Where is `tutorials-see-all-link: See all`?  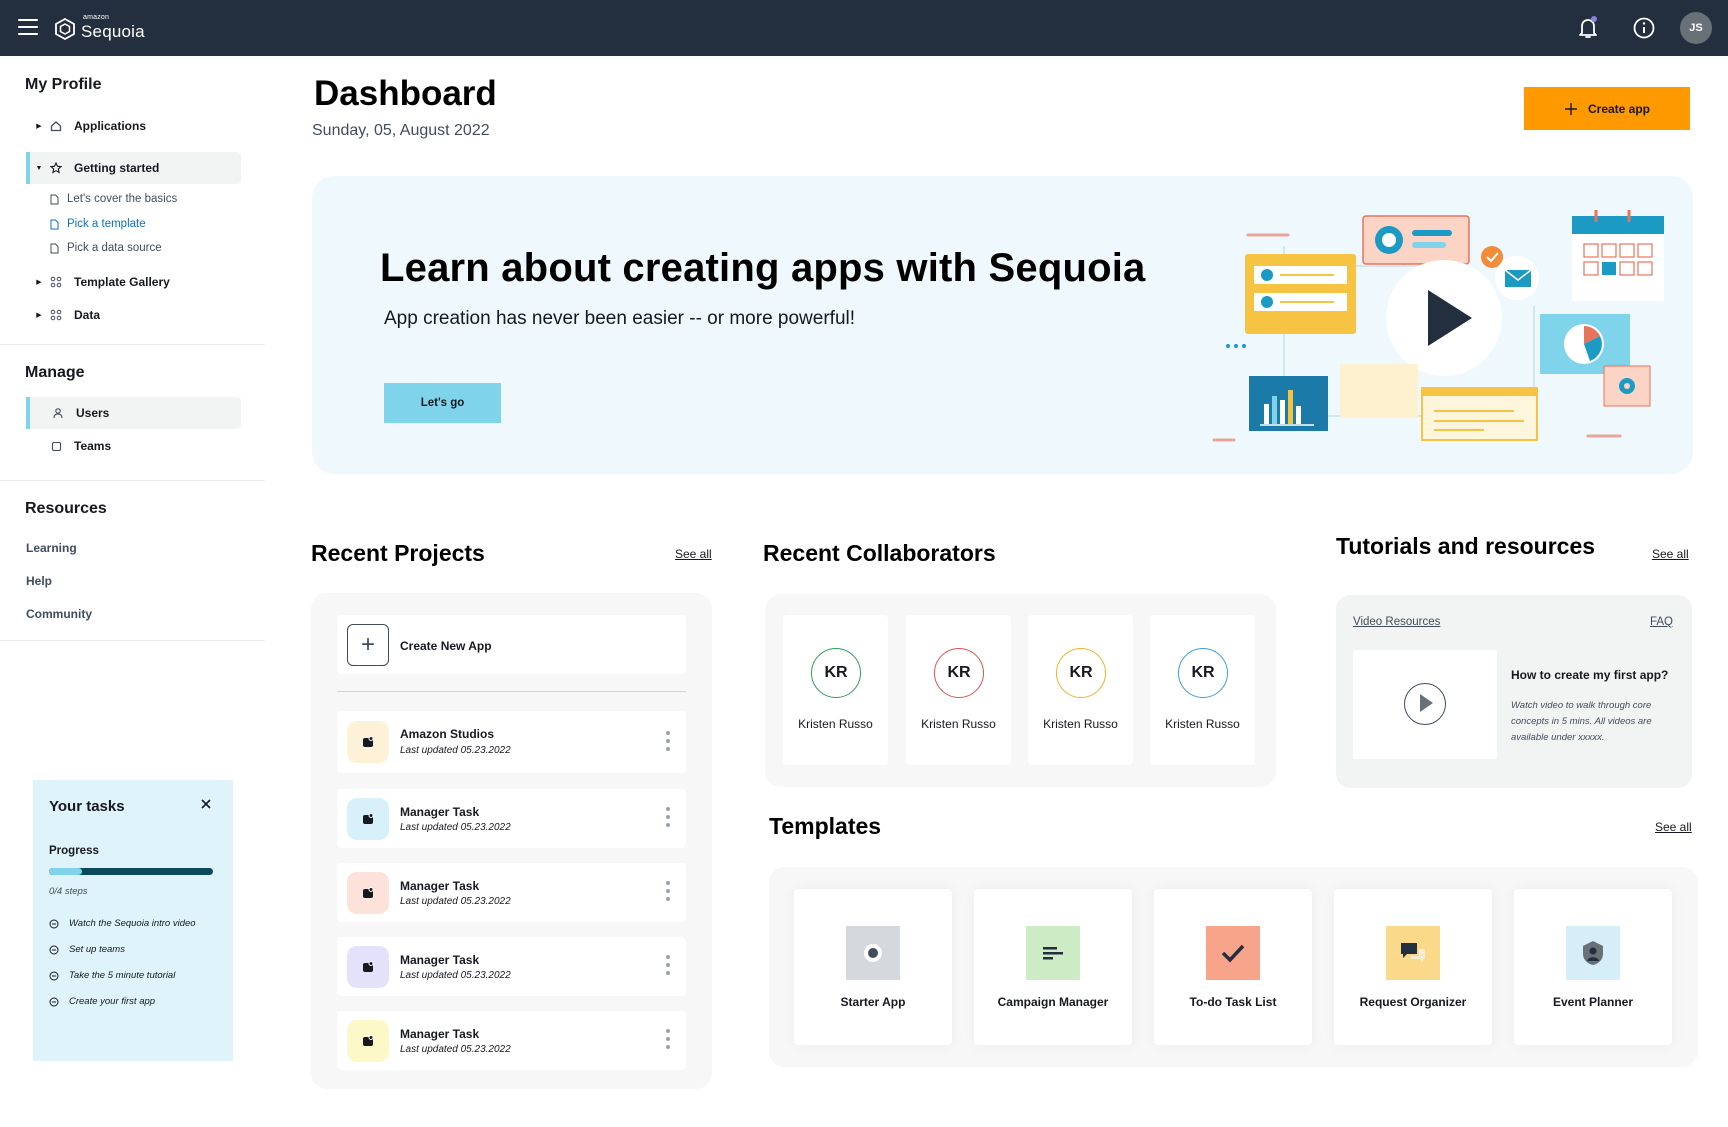
tutorials-see-all-link: See all is located at coordinates (1670, 554).